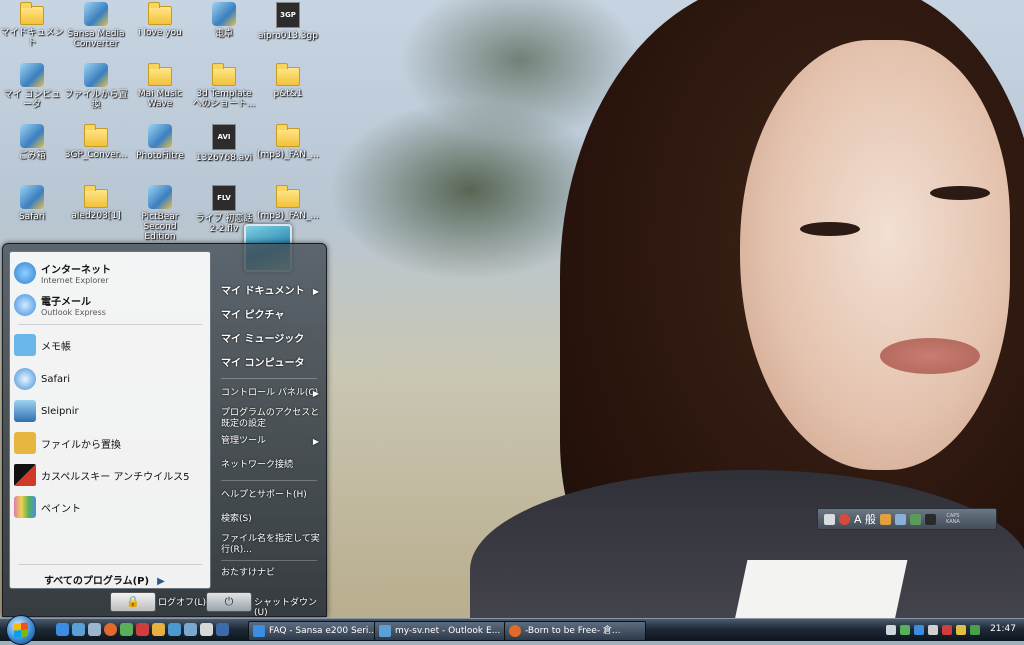 This screenshot has width=1024, height=645. What do you see at coordinates (73, 312) in the screenshot?
I see `start-item-subtitle: Outlook Express` at bounding box center [73, 312].